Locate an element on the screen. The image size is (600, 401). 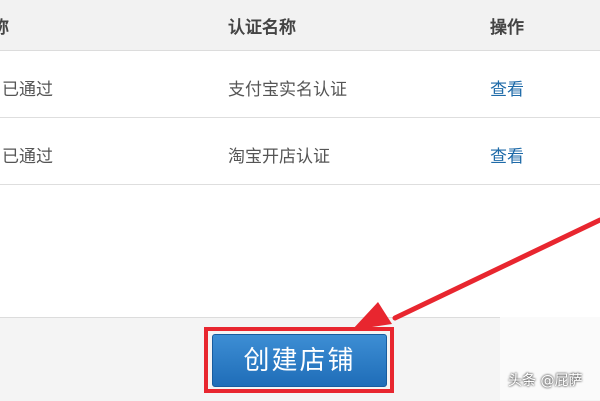
table-header: 称 认证名称 操作 is located at coordinates (300, 25).